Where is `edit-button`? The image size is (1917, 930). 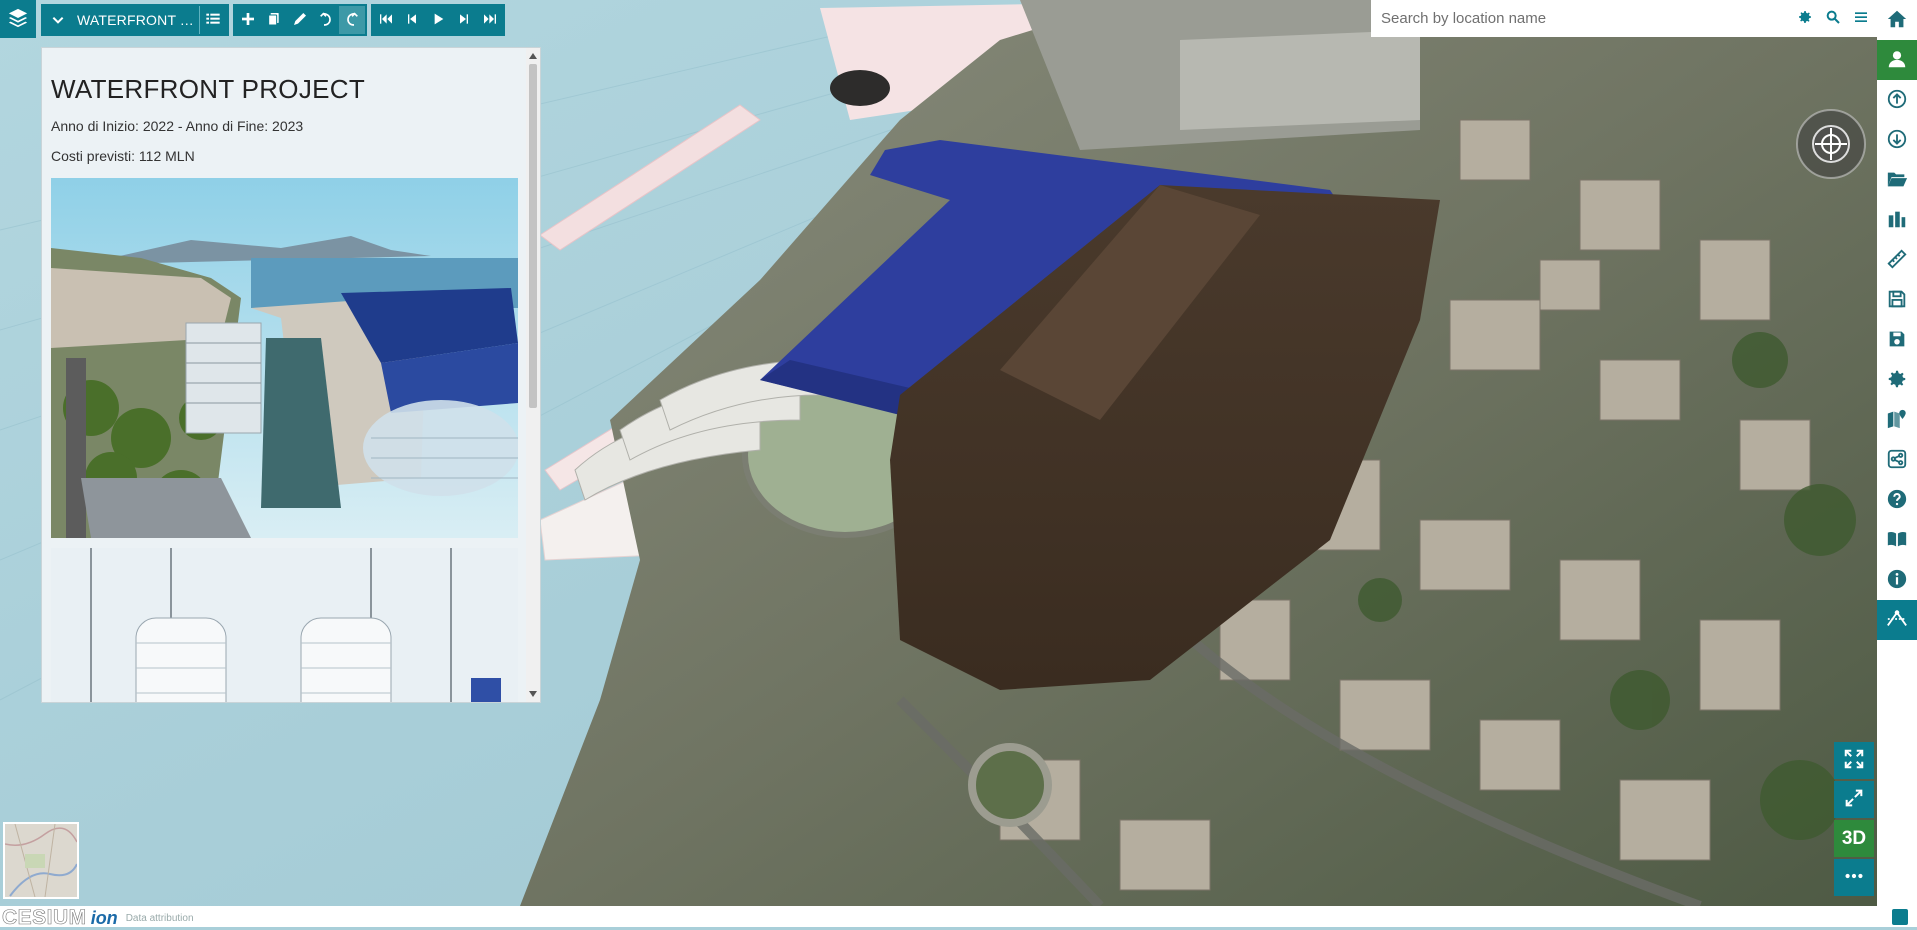 edit-button is located at coordinates (300, 20).